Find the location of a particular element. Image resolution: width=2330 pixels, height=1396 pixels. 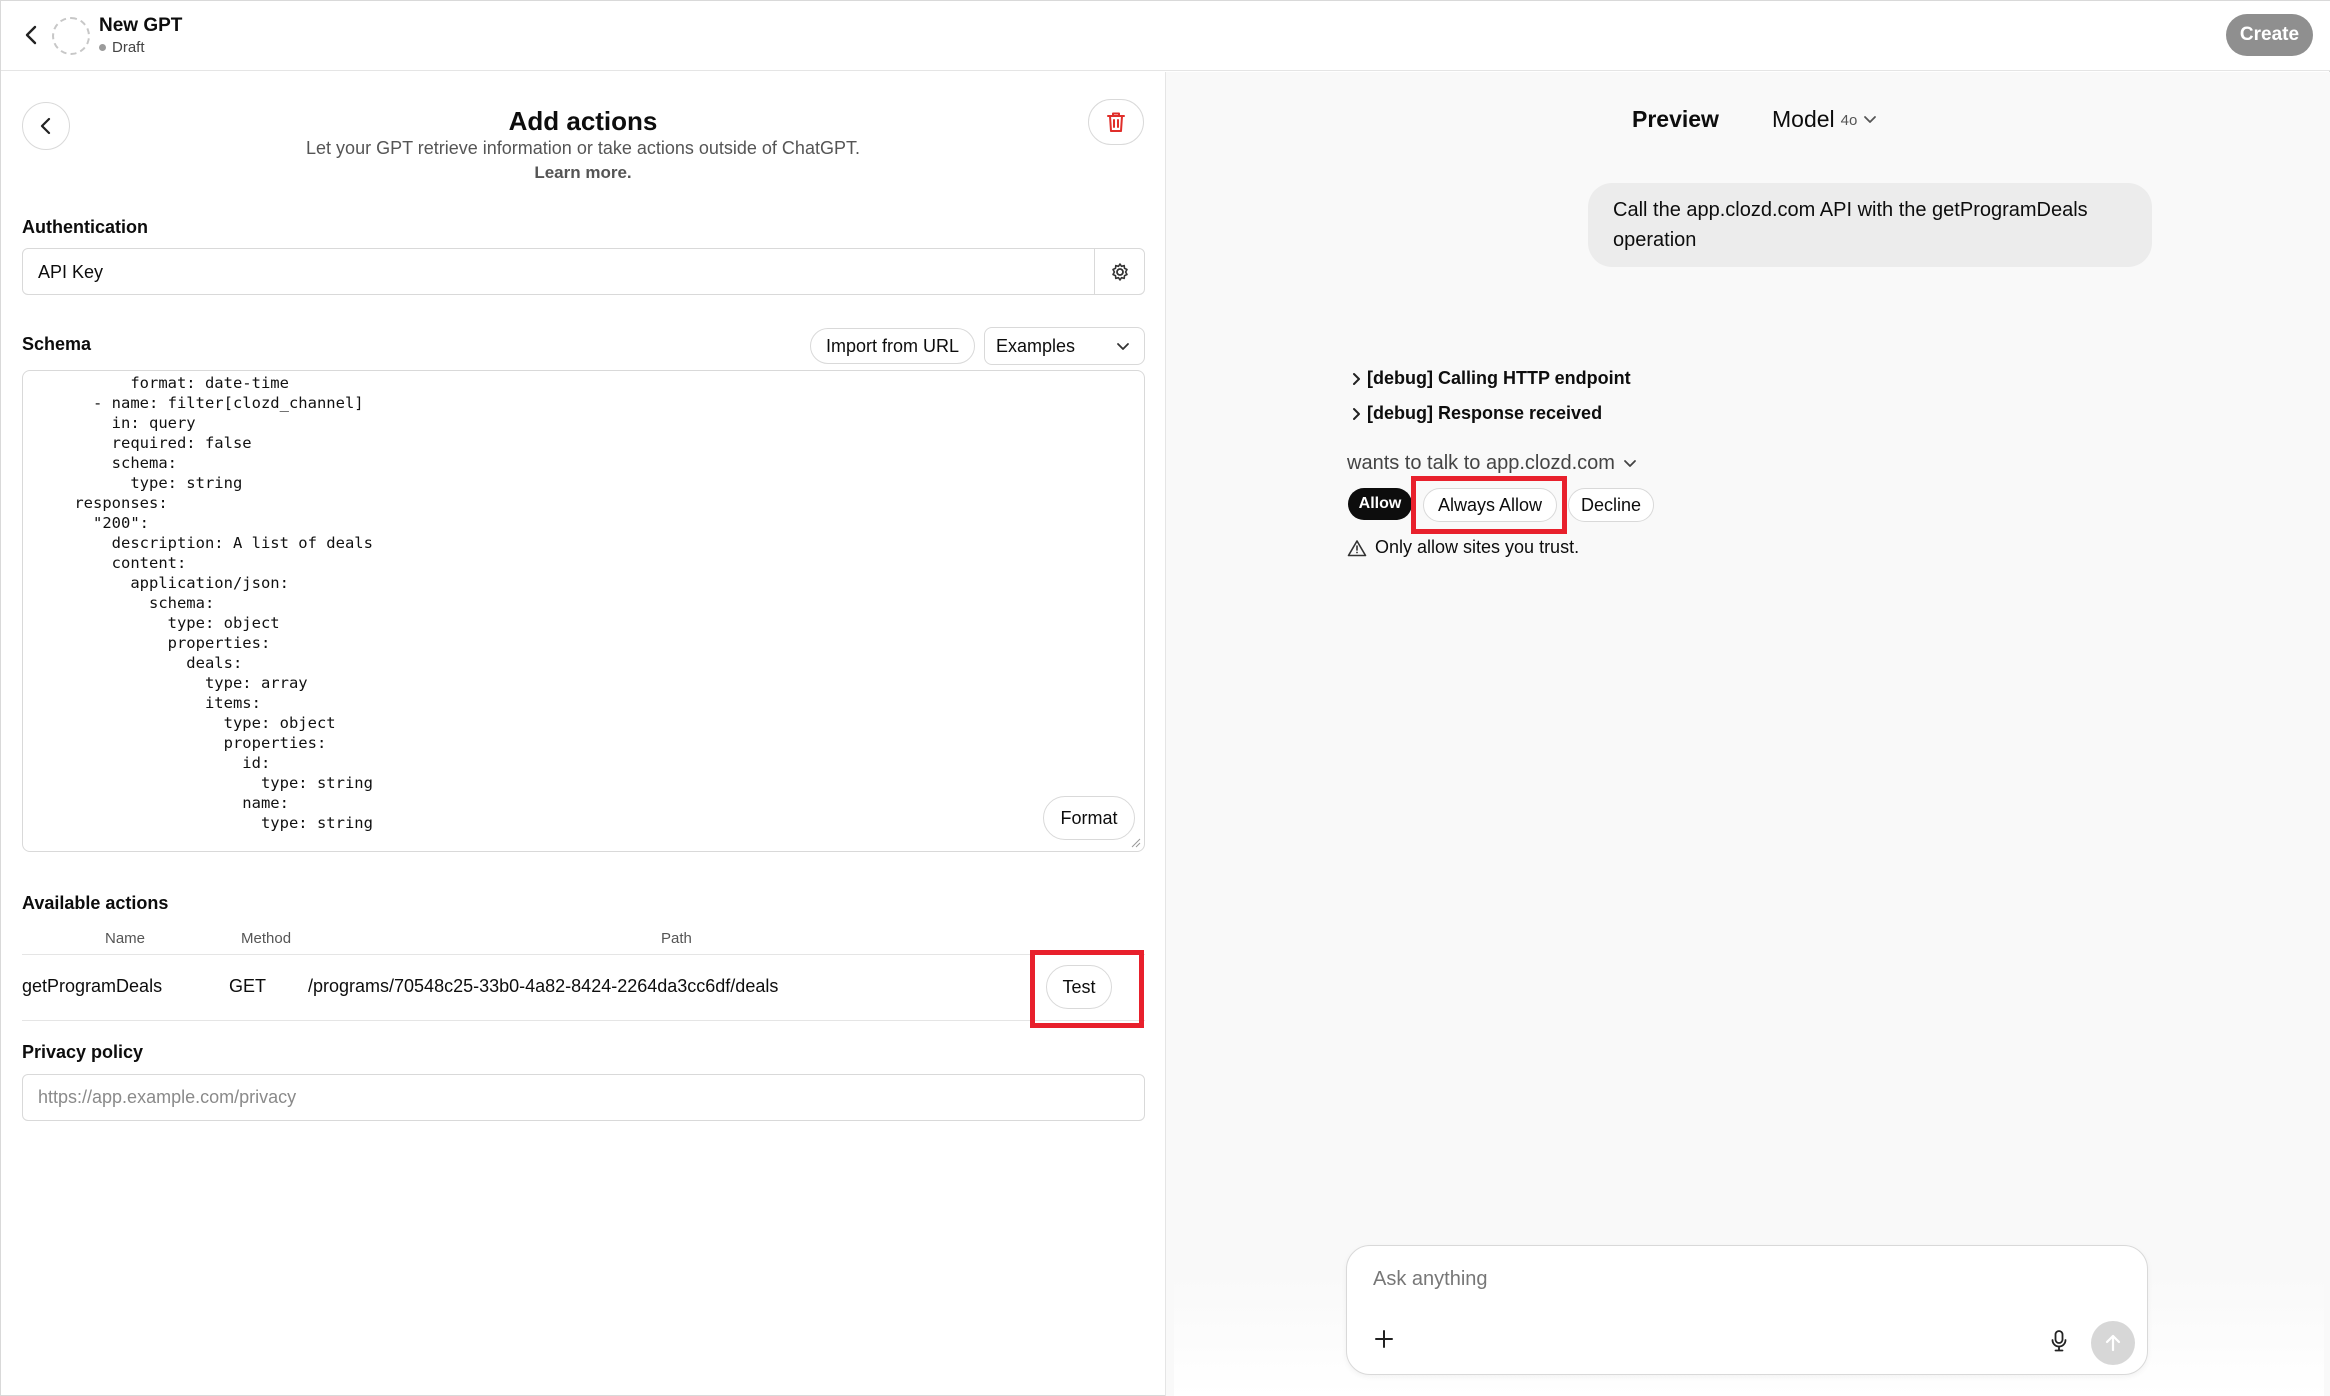

attach-button is located at coordinates (1384, 1339).